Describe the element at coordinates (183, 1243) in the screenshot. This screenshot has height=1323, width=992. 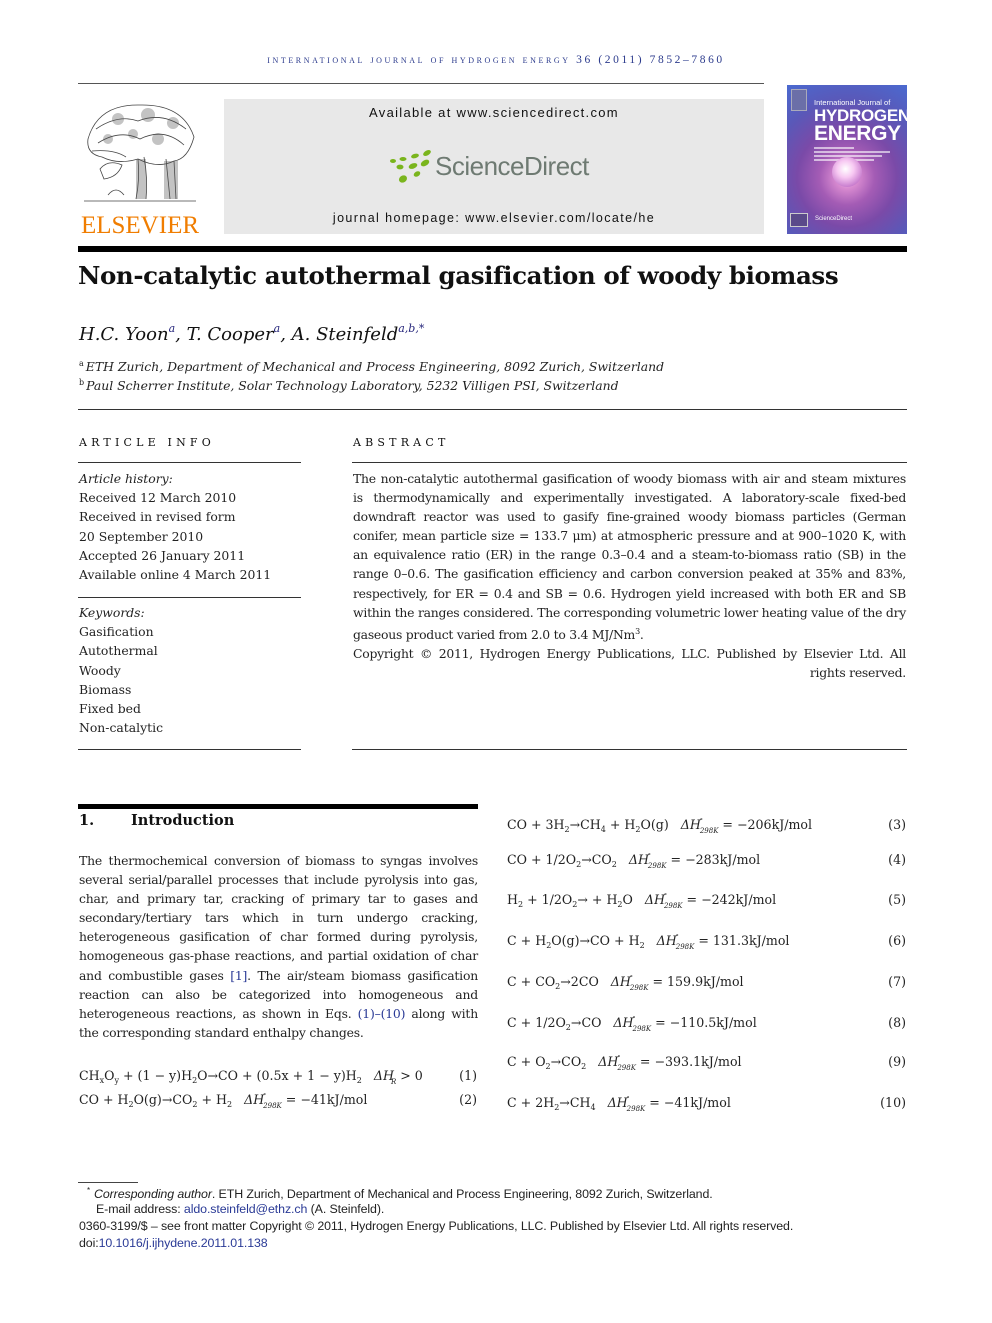
I see `doi-link: 10.1016/j.ijhydene.2011.01.138` at that location.